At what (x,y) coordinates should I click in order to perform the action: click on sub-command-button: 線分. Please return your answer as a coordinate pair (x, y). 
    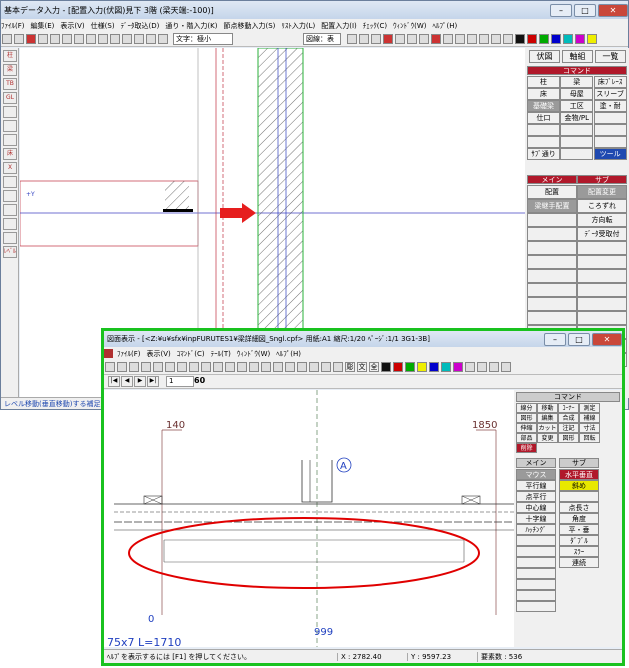
    Looking at the image, I should click on (526, 408).